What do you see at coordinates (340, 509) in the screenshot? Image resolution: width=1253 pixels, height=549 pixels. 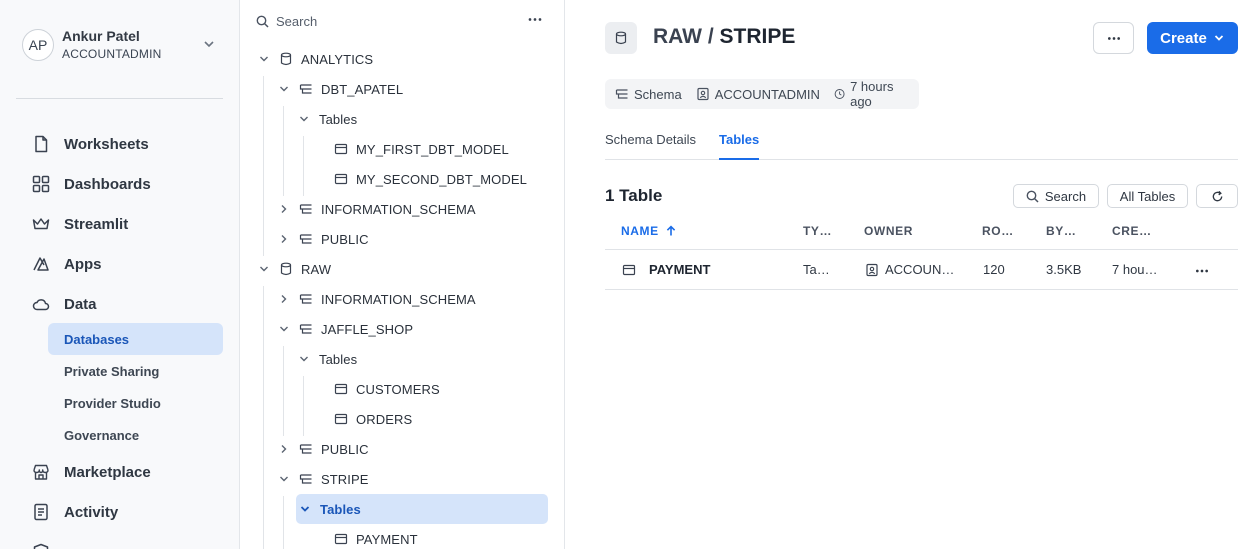 I see `tree-row-label: Tables` at bounding box center [340, 509].